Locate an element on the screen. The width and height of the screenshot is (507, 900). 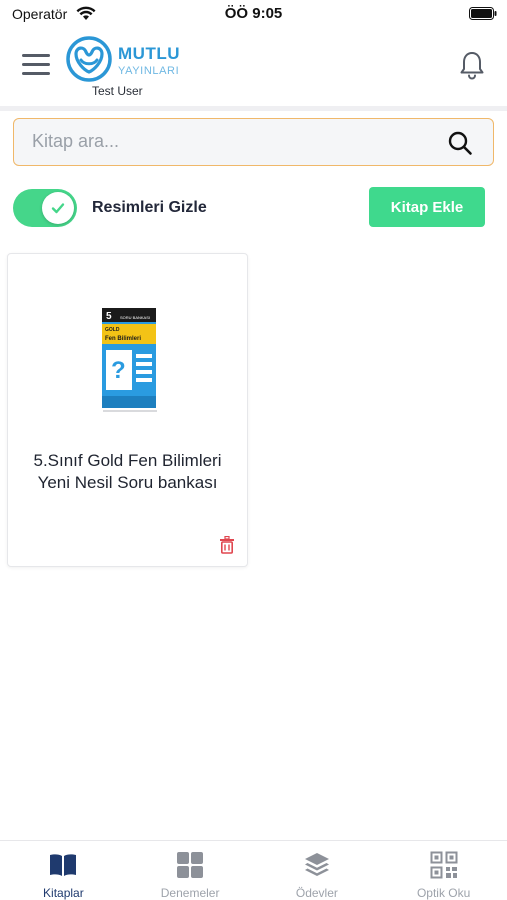
tab-odevler: Ödevler is located at coordinates (317, 870).